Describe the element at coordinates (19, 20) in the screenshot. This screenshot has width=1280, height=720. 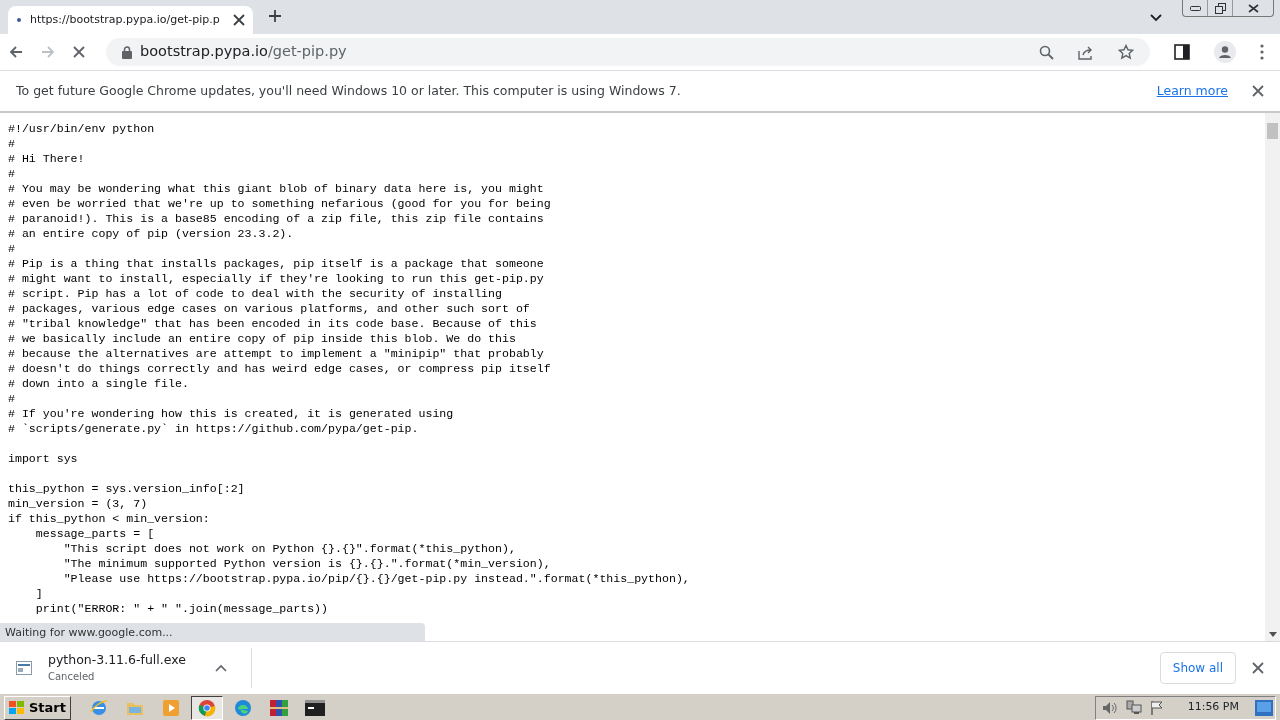
I see `loading-icon` at that location.